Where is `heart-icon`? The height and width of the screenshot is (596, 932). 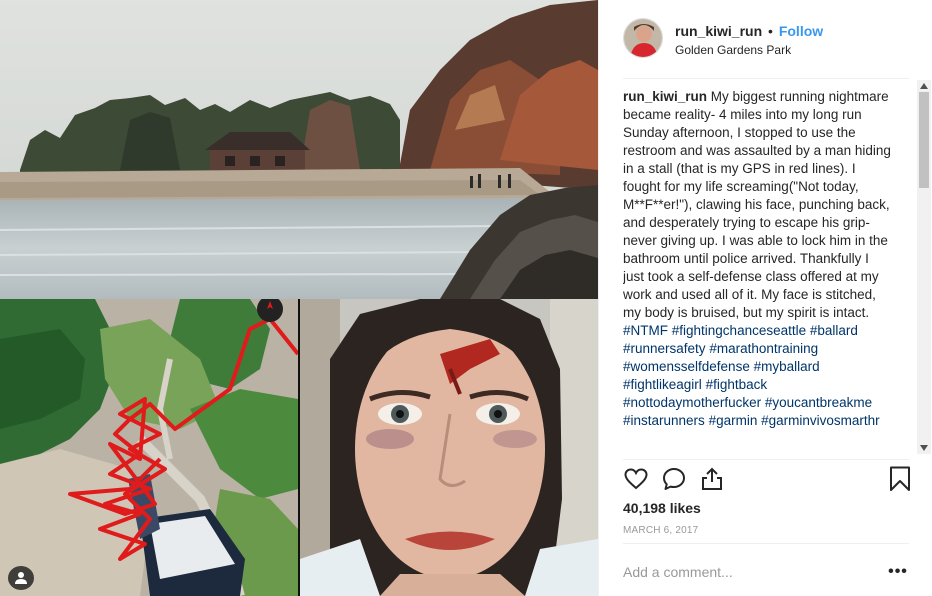 heart-icon is located at coordinates (636, 479).